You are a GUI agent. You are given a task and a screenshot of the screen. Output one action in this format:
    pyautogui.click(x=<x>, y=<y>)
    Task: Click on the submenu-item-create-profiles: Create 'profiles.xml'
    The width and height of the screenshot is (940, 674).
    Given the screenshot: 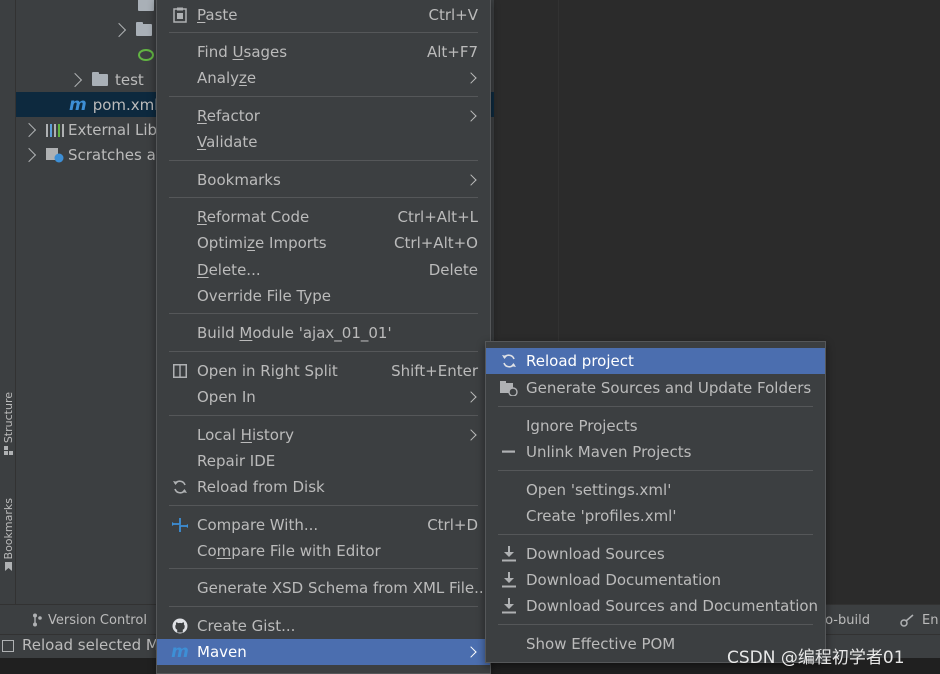 What is the action you would take?
    pyautogui.click(x=655, y=516)
    